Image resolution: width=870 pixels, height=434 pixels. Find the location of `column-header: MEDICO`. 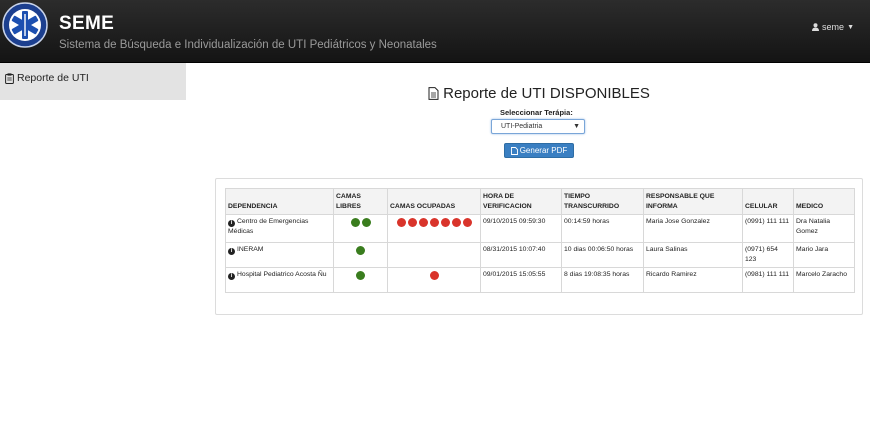

column-header: MEDICO is located at coordinates (824, 201).